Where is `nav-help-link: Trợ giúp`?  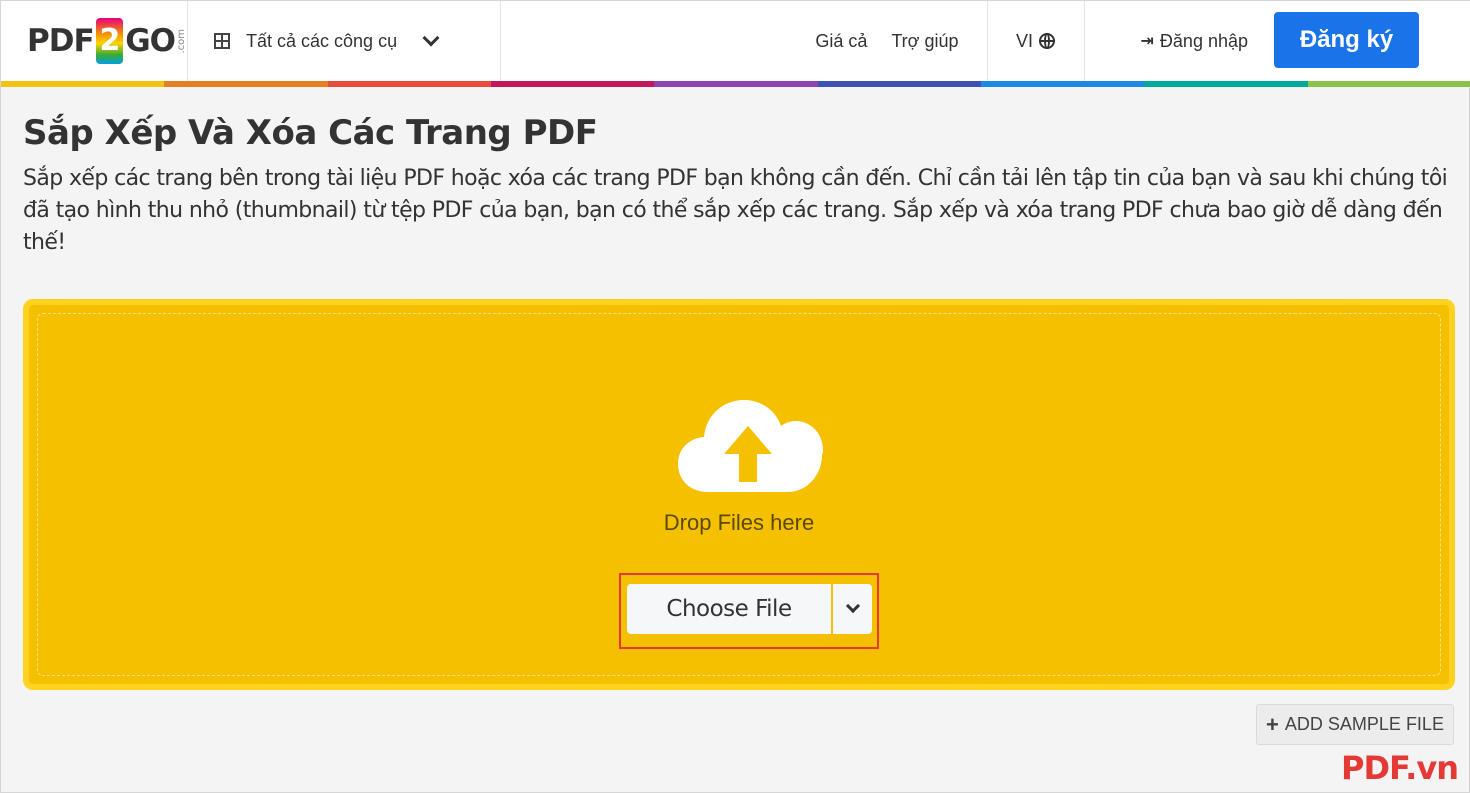 nav-help-link: Trợ giúp is located at coordinates (924, 41).